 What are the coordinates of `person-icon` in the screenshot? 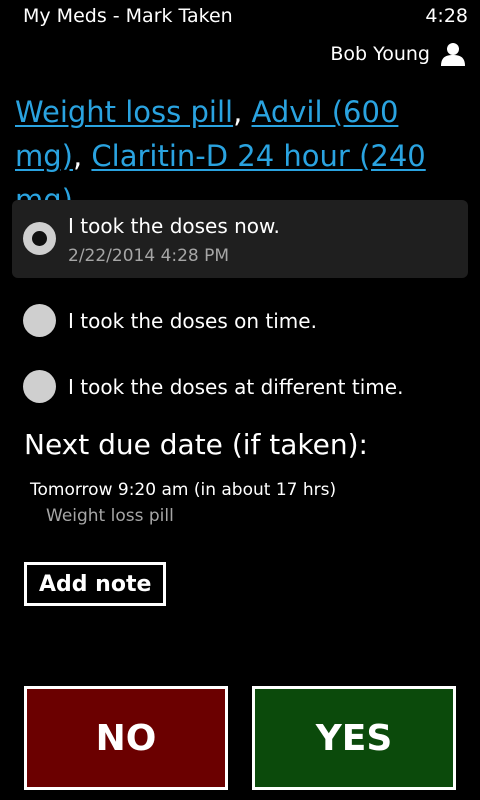 It's located at (453, 54).